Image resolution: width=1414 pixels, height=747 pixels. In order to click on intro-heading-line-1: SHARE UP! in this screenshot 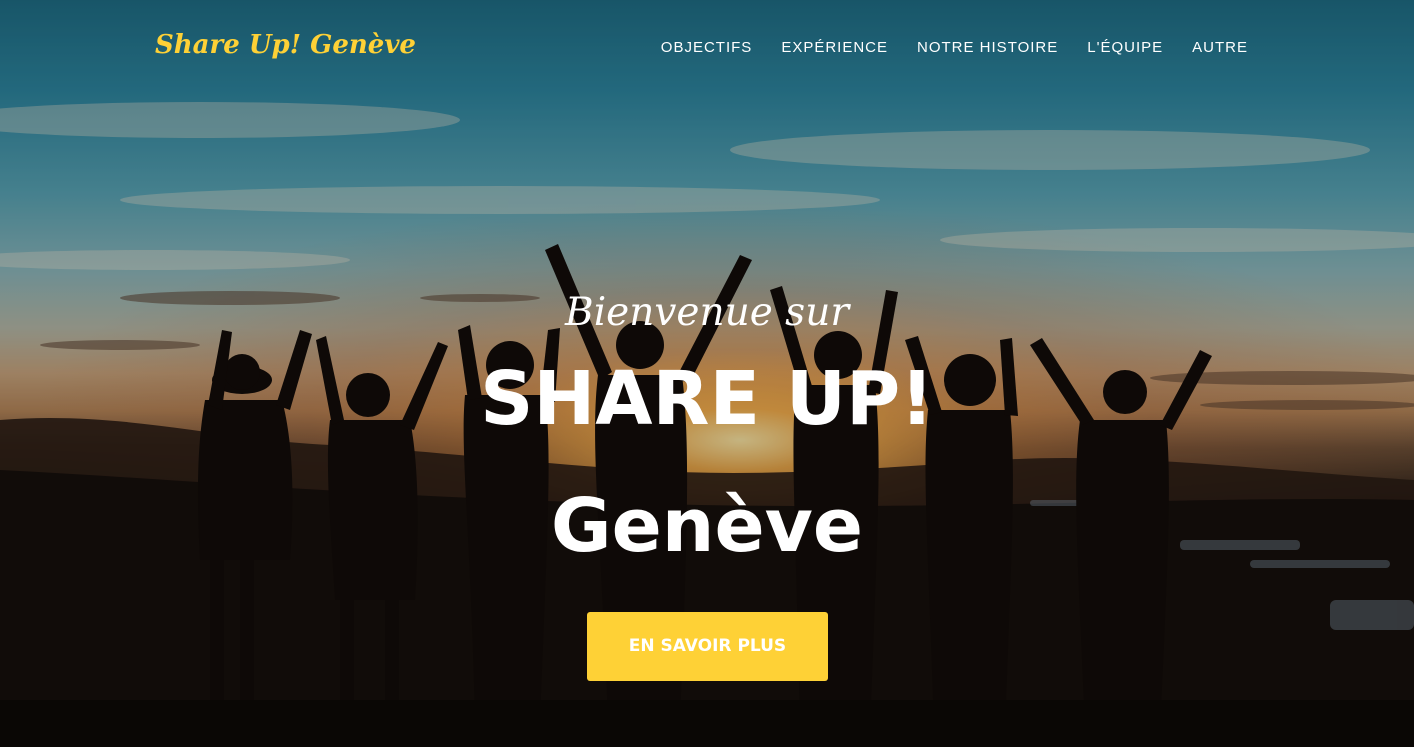, I will do `click(707, 399)`.